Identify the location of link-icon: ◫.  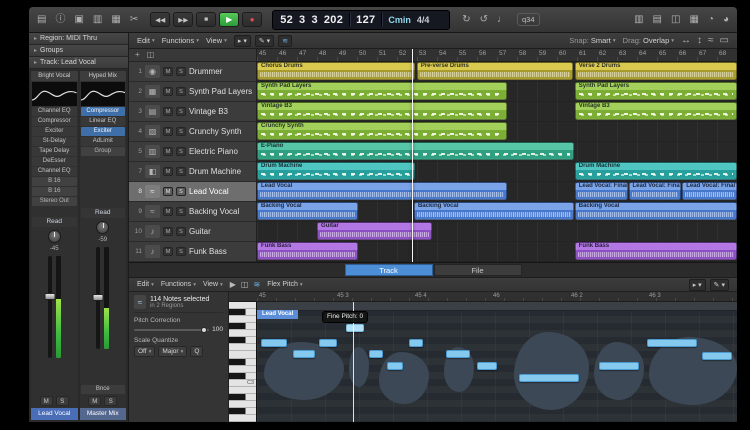
(245, 284).